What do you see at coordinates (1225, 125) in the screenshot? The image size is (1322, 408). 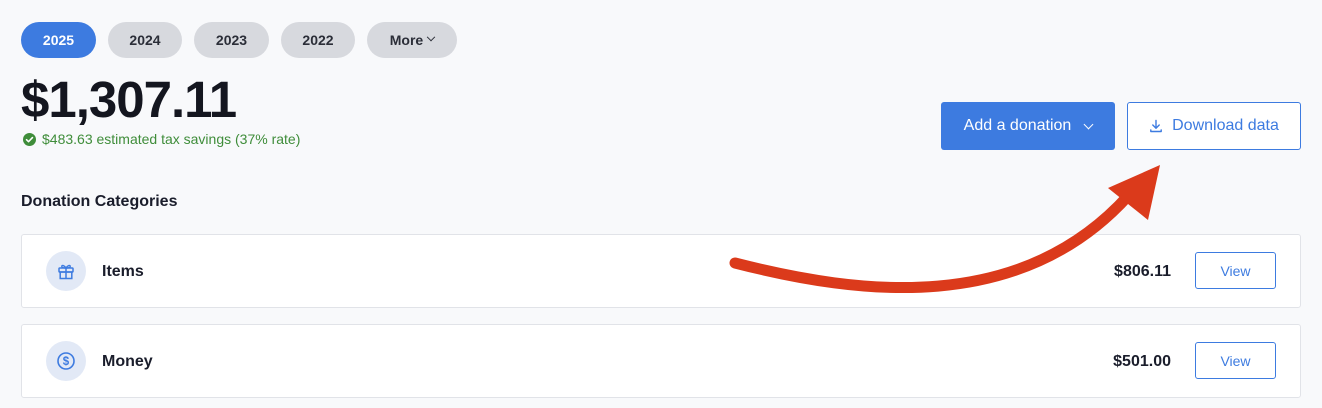 I see `download-data-label: Download data` at bounding box center [1225, 125].